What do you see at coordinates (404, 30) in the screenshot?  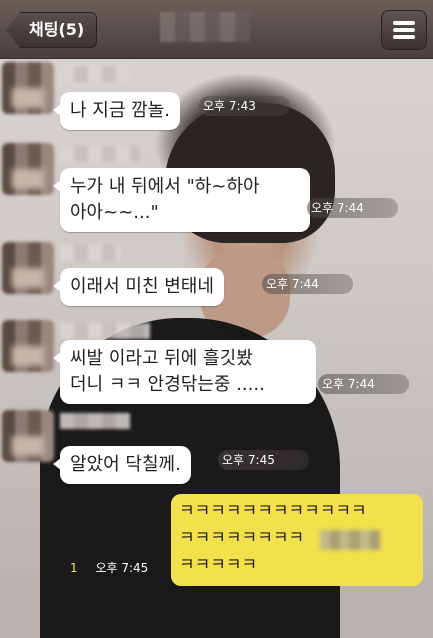 I see `hamburger-menu-icon` at bounding box center [404, 30].